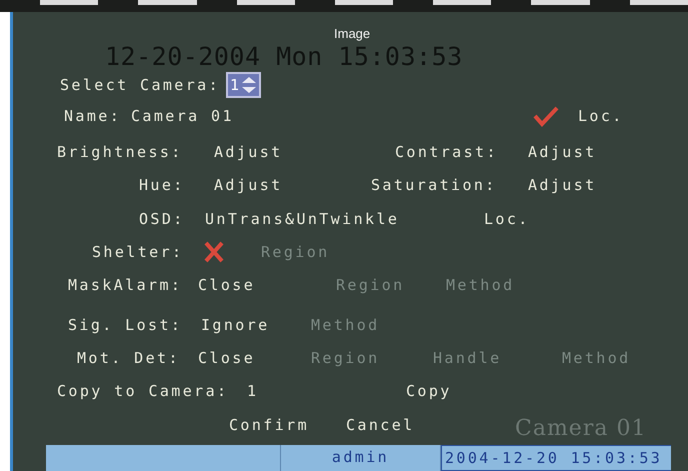  I want to click on field-label: Brightness:, so click(120, 152).